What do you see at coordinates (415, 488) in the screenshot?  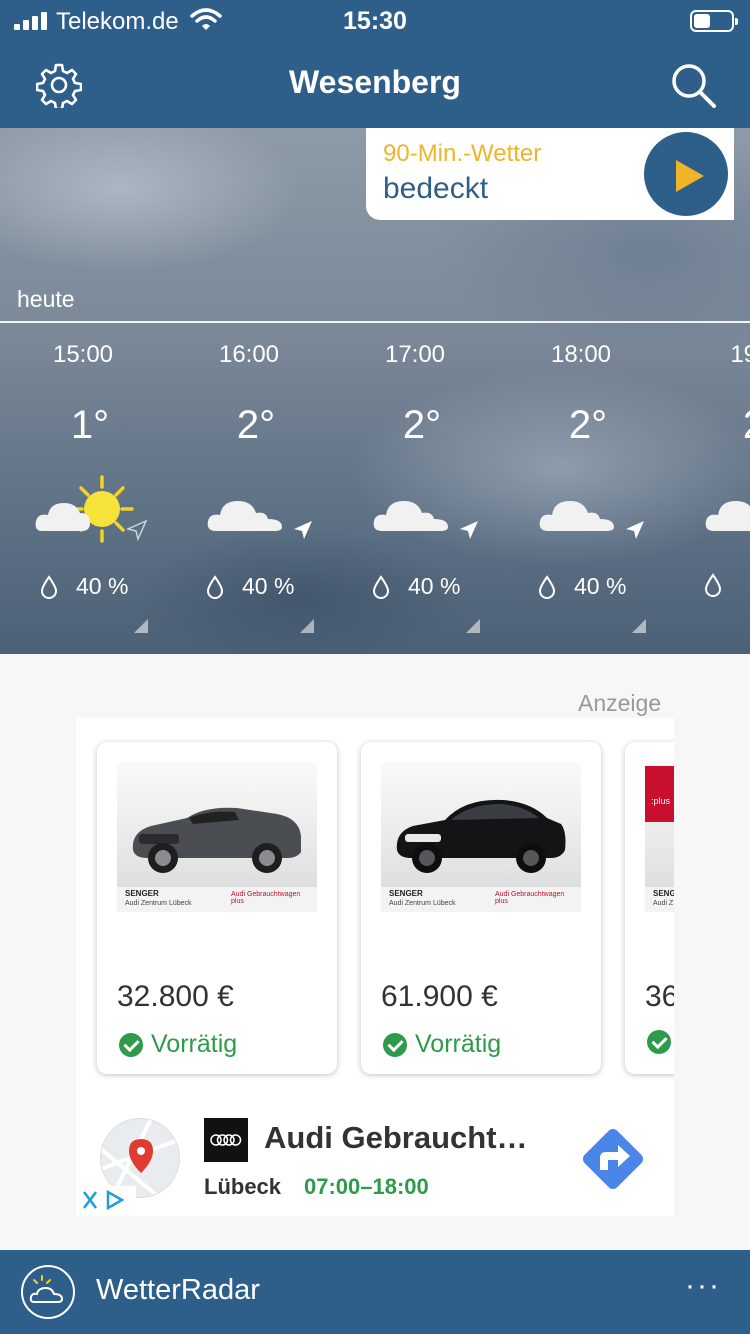 I see `hour-item: 17:00 2° 40 %` at bounding box center [415, 488].